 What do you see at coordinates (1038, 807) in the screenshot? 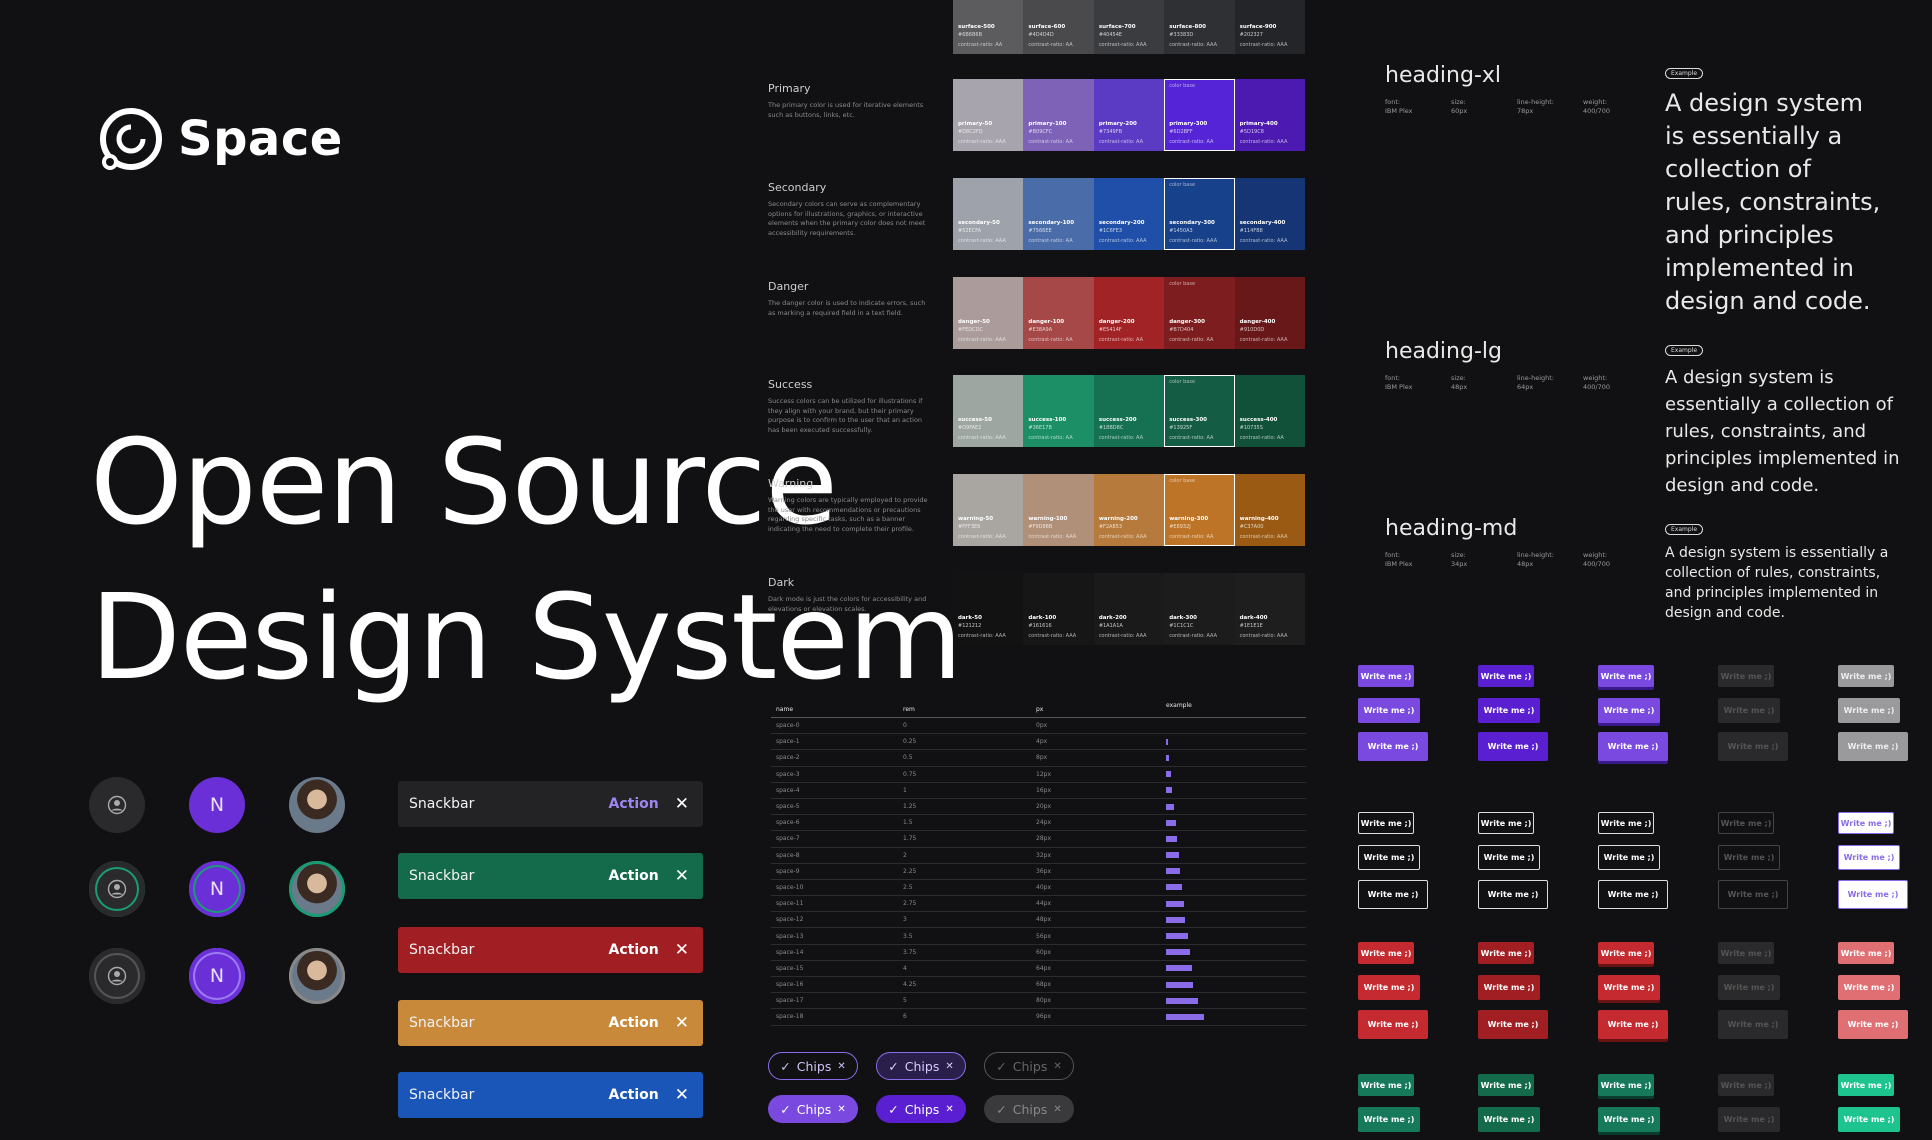
I see `table-row: space-5 1.25 20px` at bounding box center [1038, 807].